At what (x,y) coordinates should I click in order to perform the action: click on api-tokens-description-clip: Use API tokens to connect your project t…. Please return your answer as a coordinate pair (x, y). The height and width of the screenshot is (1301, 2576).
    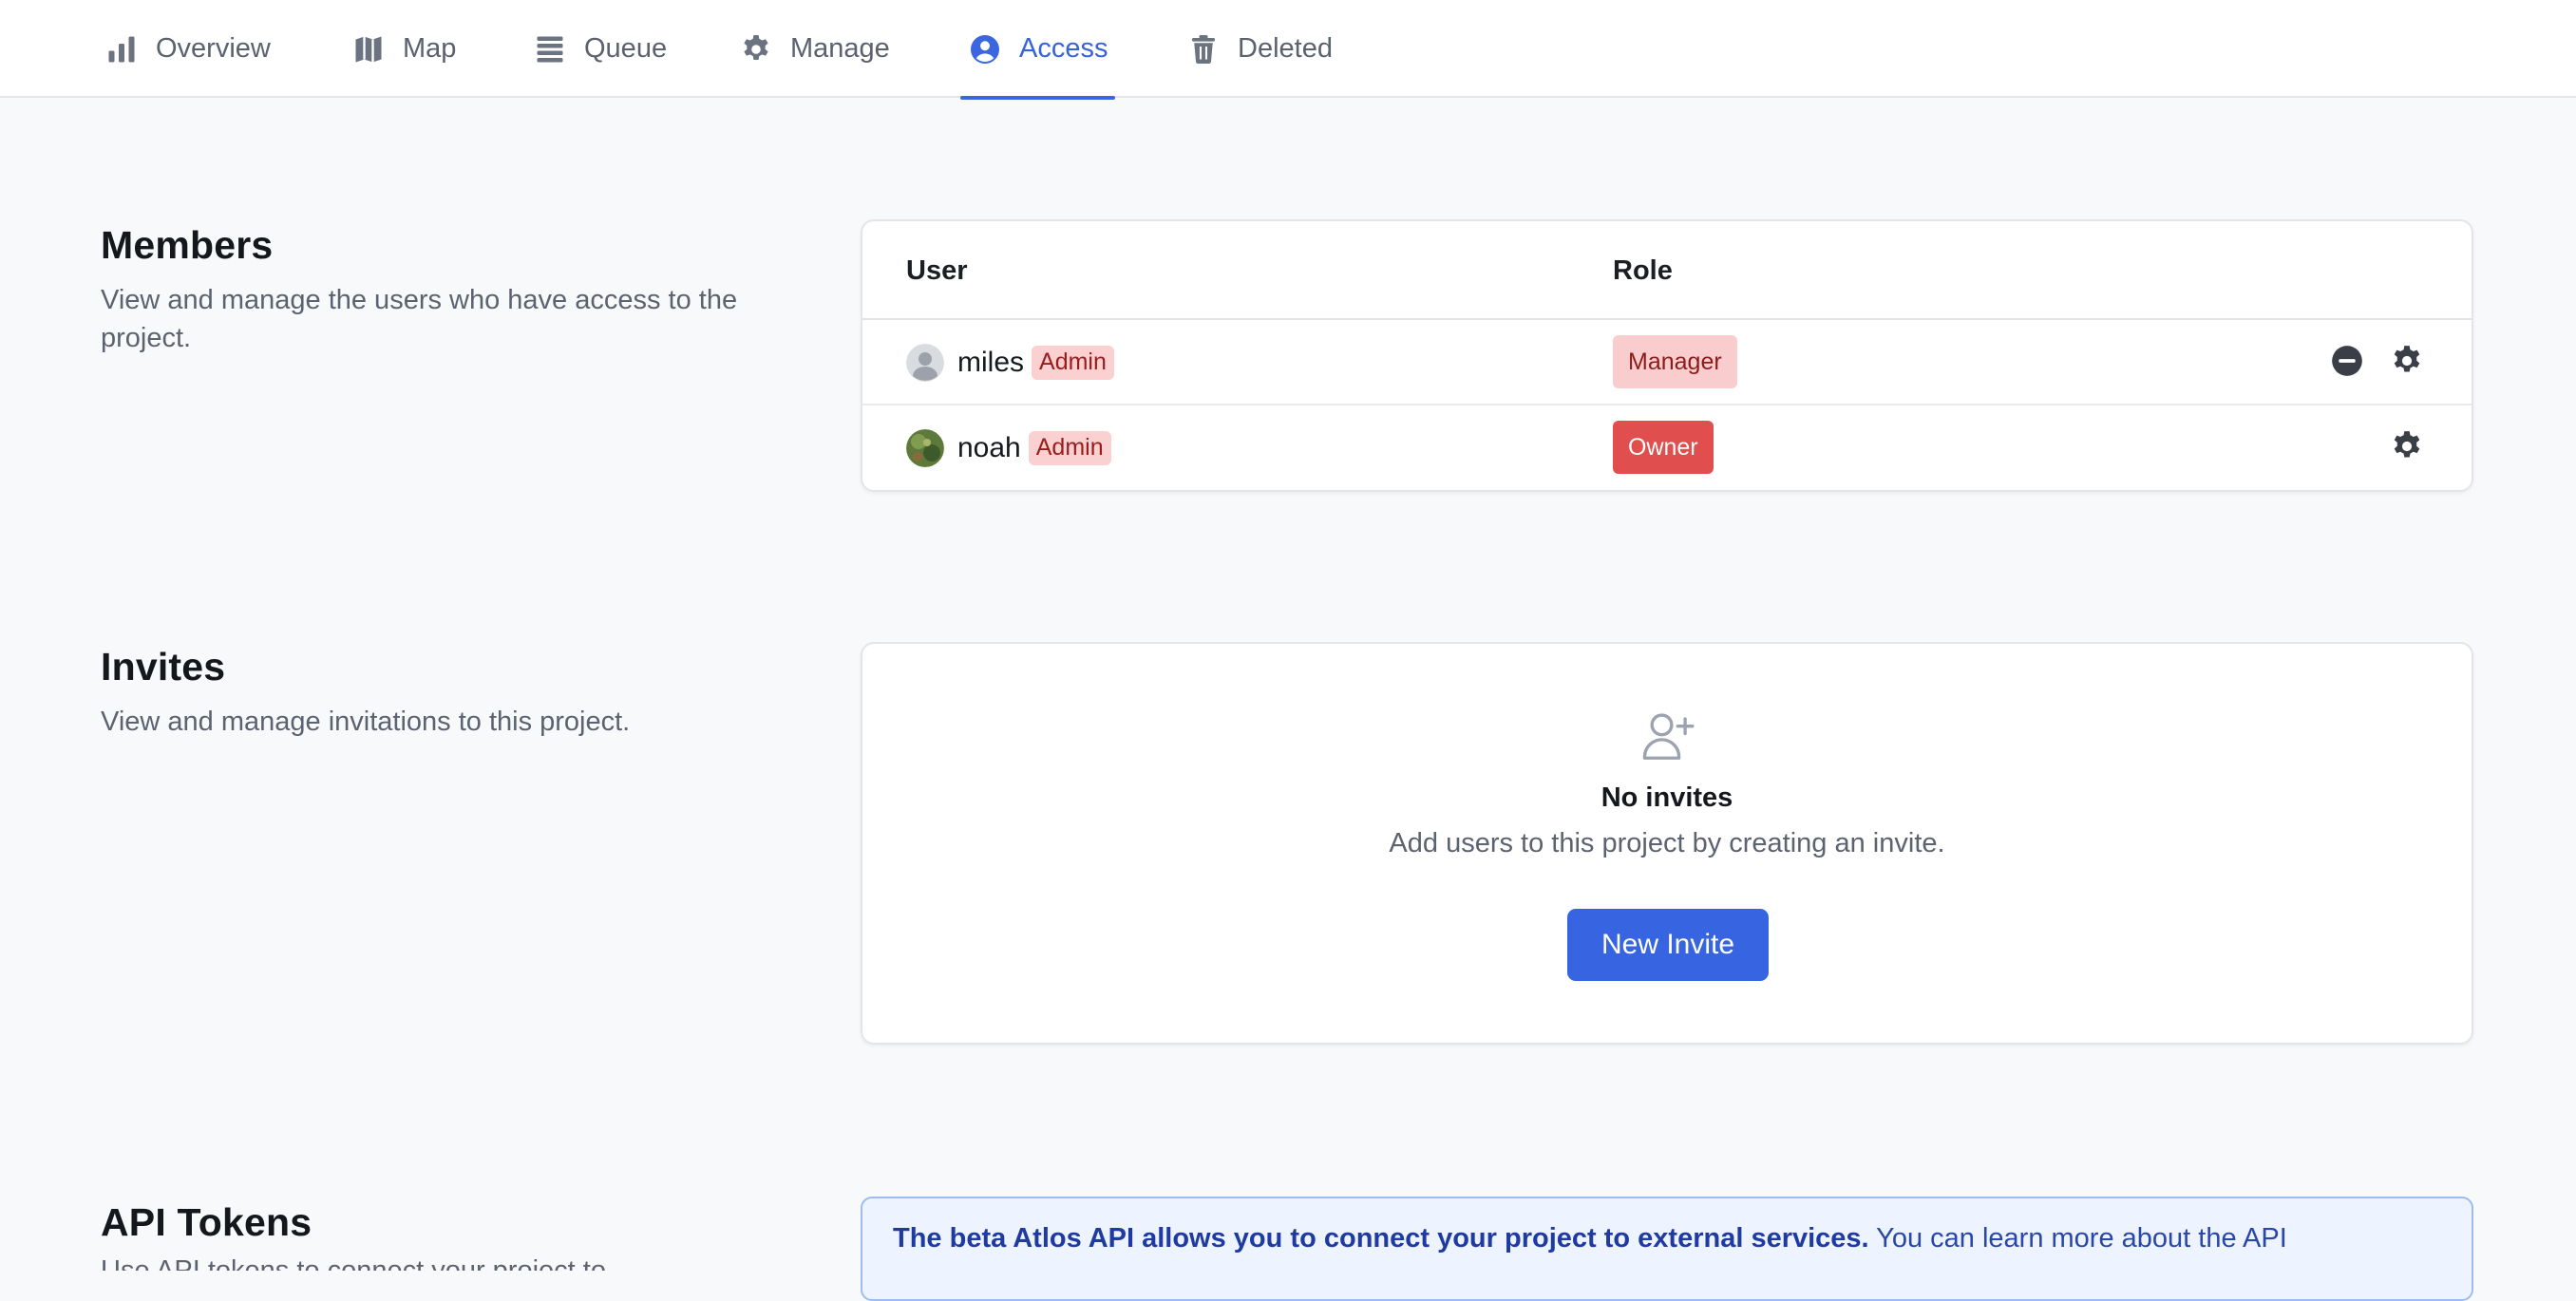
    Looking at the image, I should click on (424, 1261).